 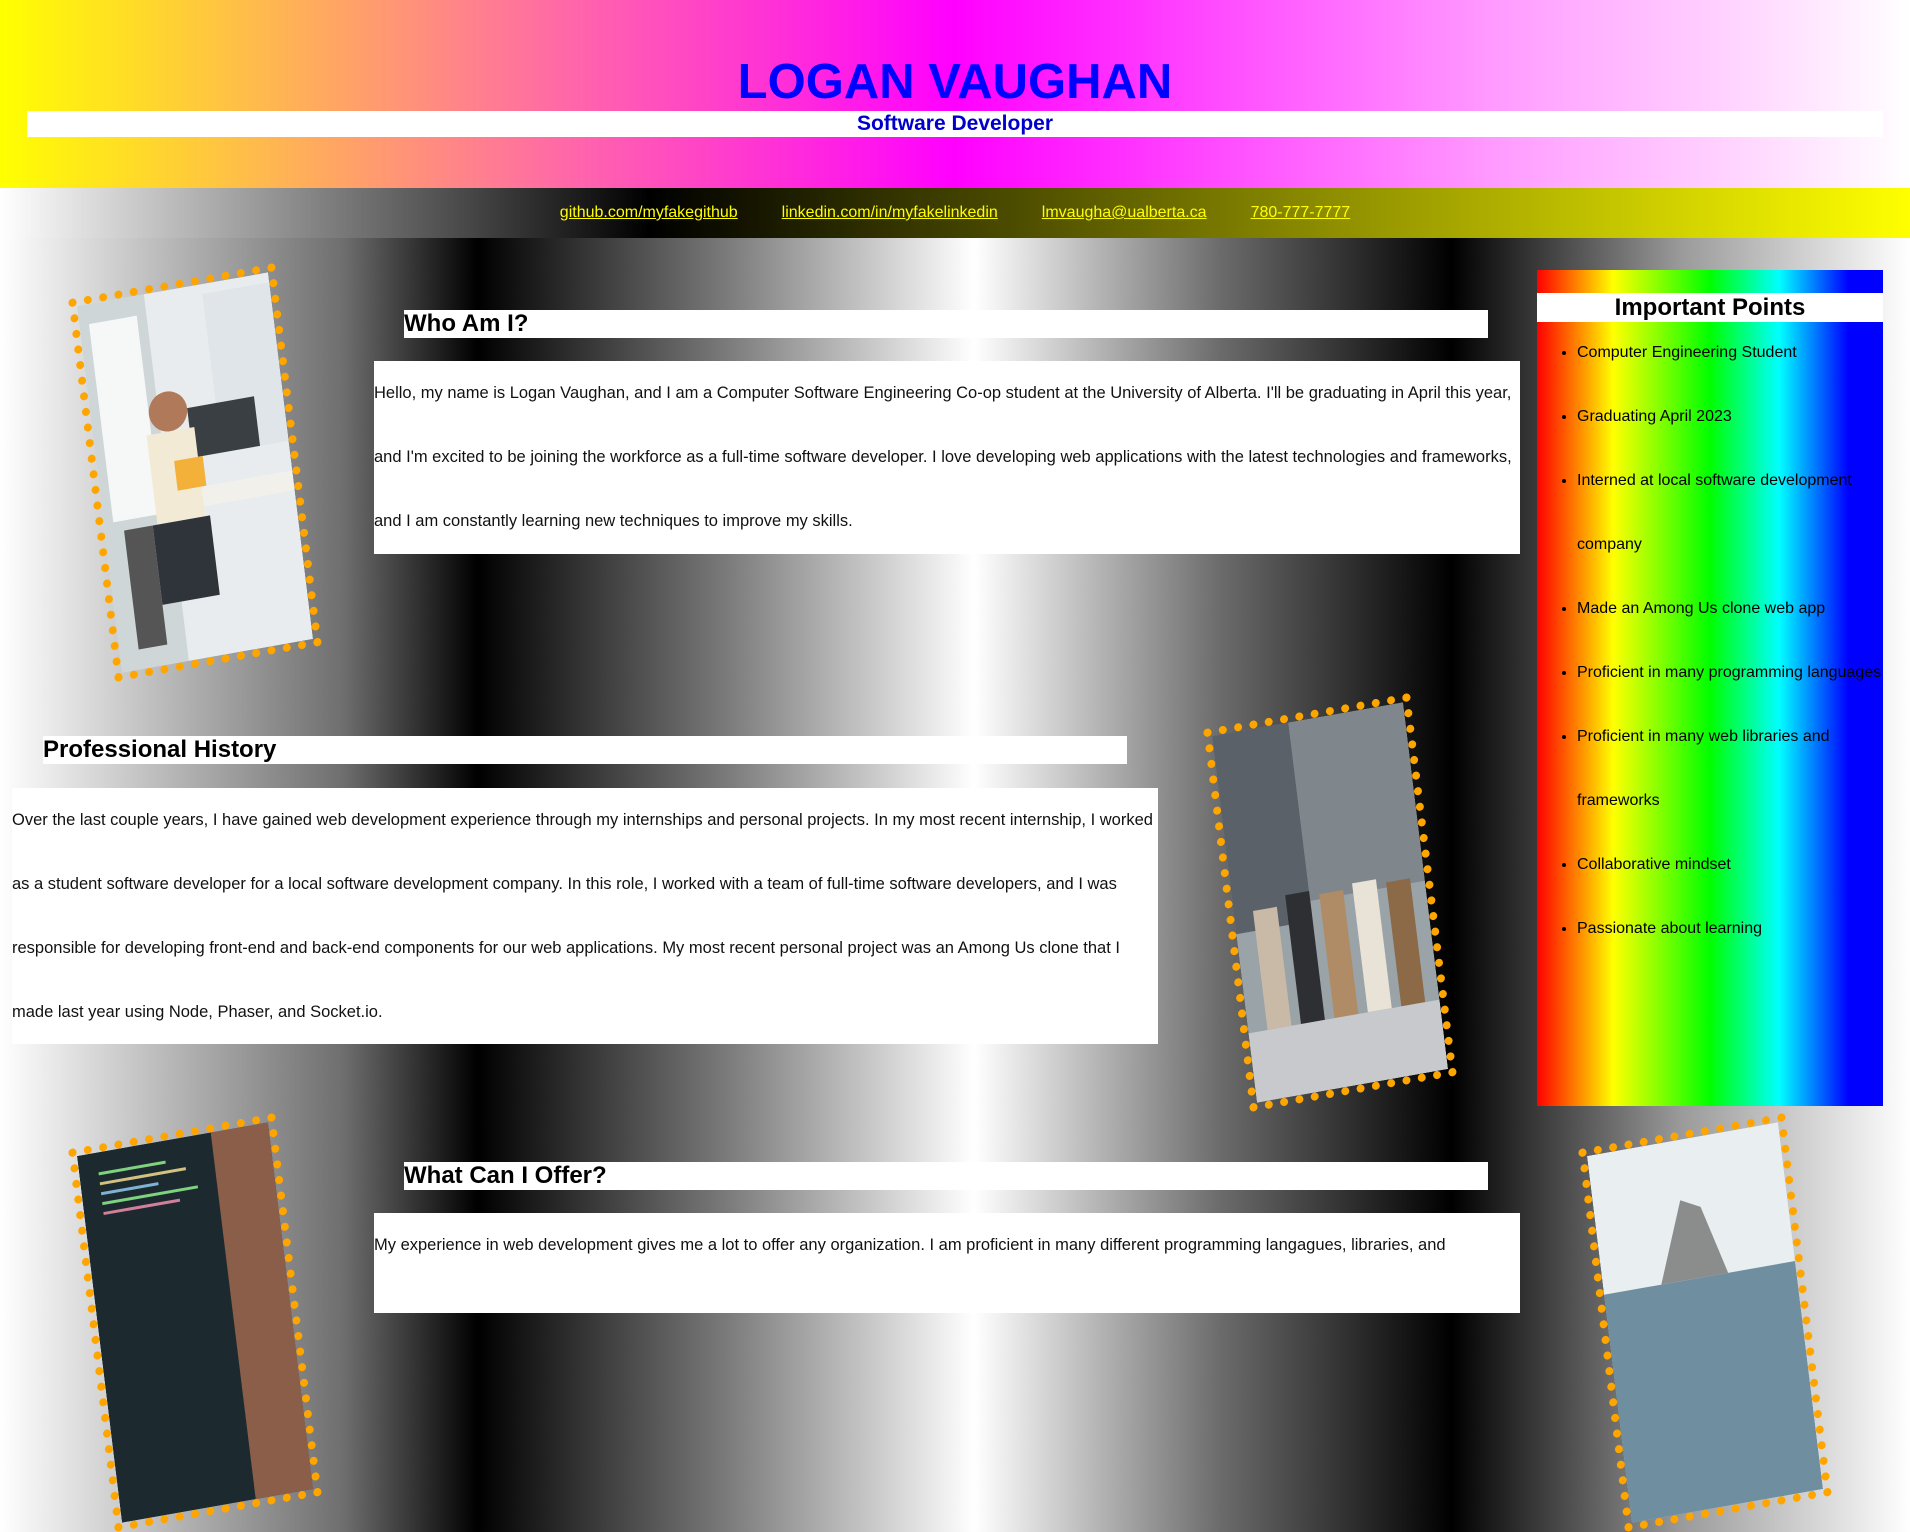 What do you see at coordinates (585, 750) in the screenshot?
I see `history-heading: Professional History` at bounding box center [585, 750].